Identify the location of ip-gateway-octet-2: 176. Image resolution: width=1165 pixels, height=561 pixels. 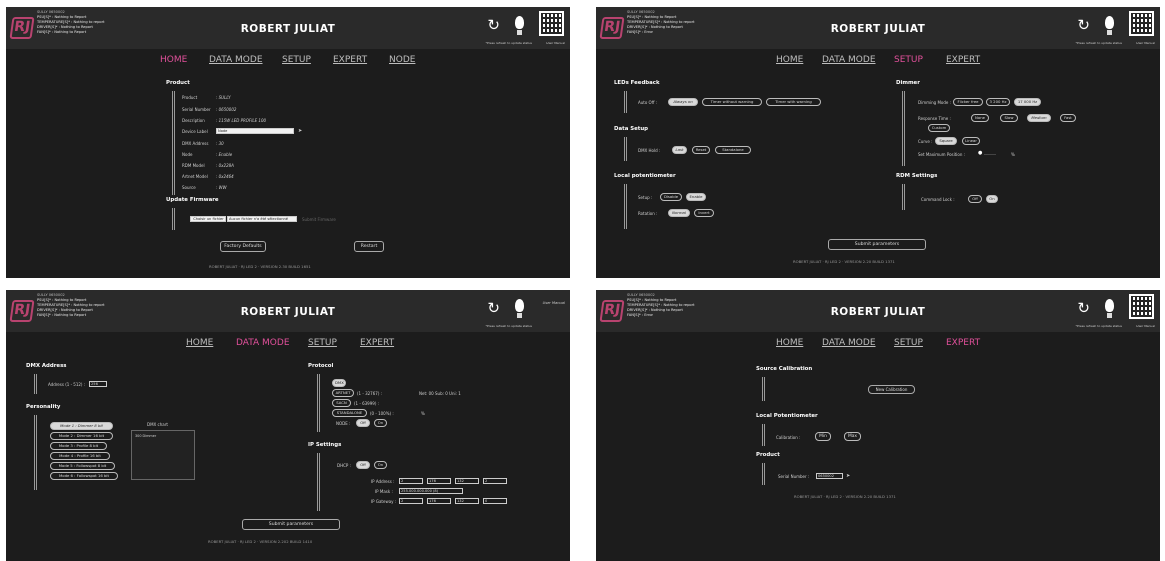
(439, 501).